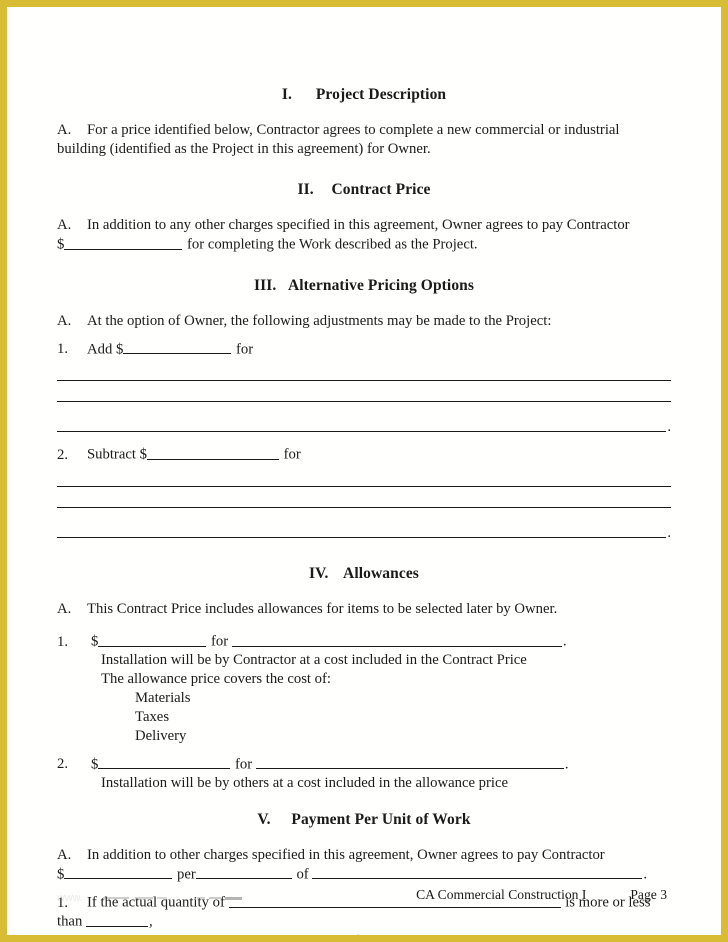  What do you see at coordinates (243, 872) in the screenshot?
I see `unit-blank` at bounding box center [243, 872].